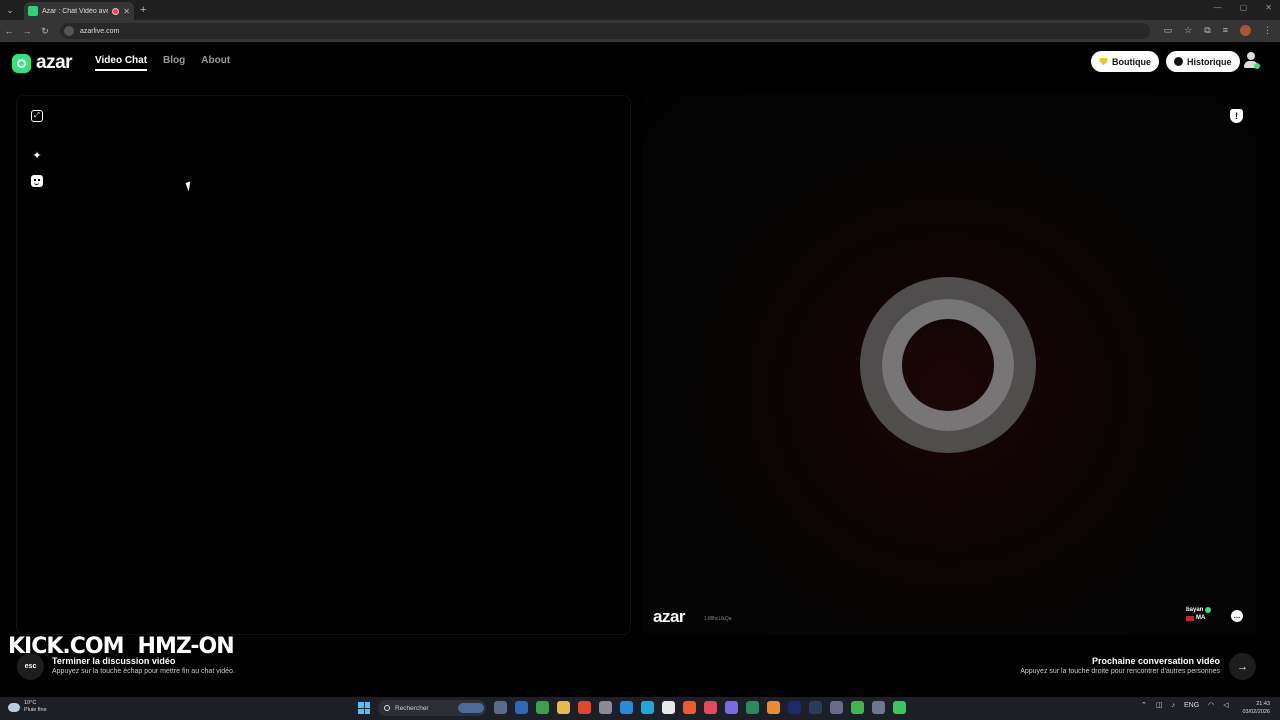 The height and width of the screenshot is (720, 1280). What do you see at coordinates (605, 31) in the screenshot?
I see `address-bar: azarlive.com` at bounding box center [605, 31].